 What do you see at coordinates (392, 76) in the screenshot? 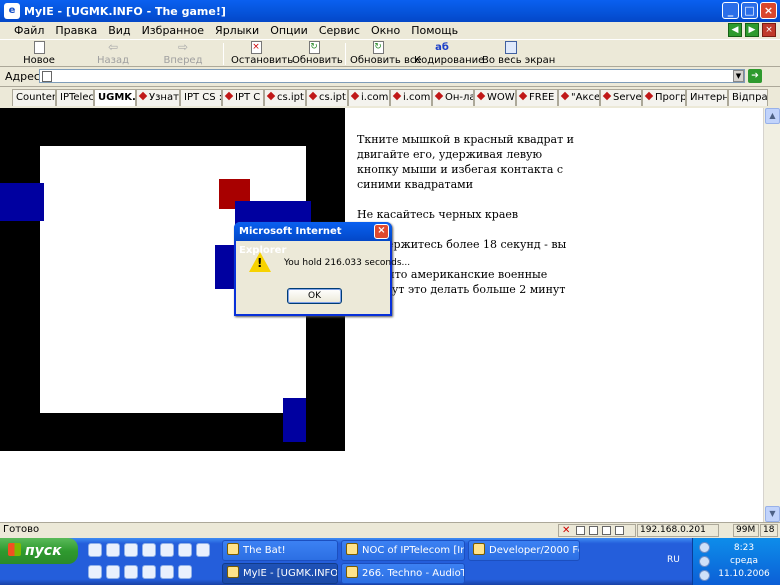
I see `address-input` at bounding box center [392, 76].